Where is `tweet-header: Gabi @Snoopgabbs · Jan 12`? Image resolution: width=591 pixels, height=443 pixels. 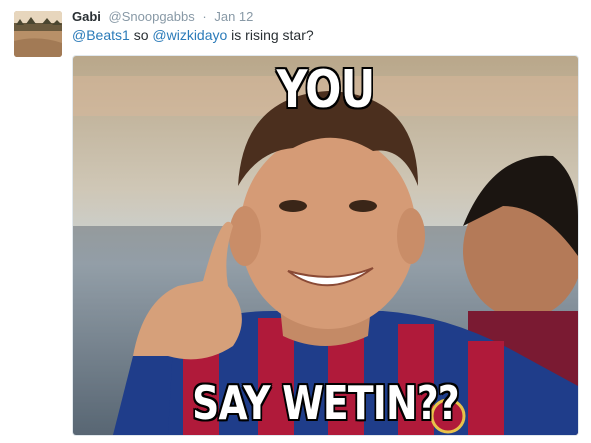 tweet-header: Gabi @Snoopgabbs · Jan 12 is located at coordinates (162, 16).